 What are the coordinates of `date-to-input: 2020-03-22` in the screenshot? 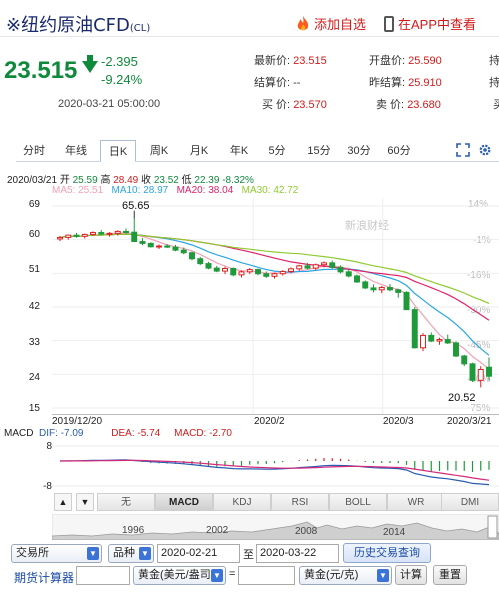 It's located at (297, 553).